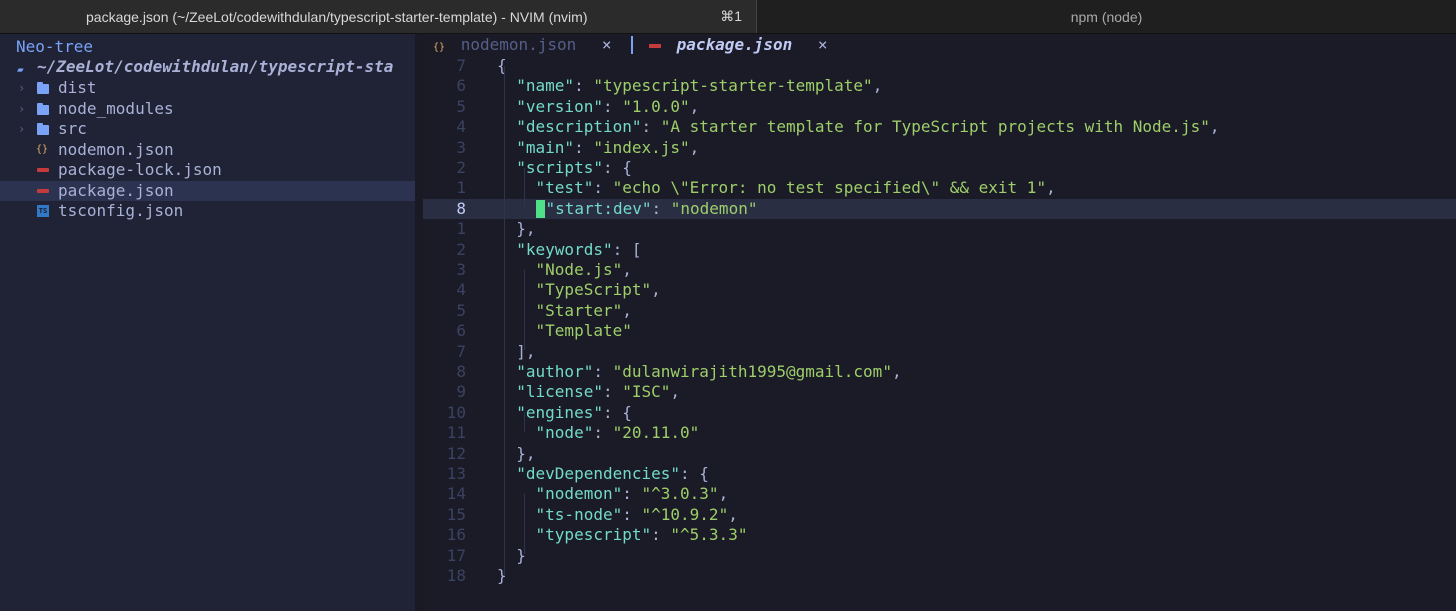  Describe the element at coordinates (699, 86) in the screenshot. I see `line-code: "name": "typescript-starter-template",` at that location.